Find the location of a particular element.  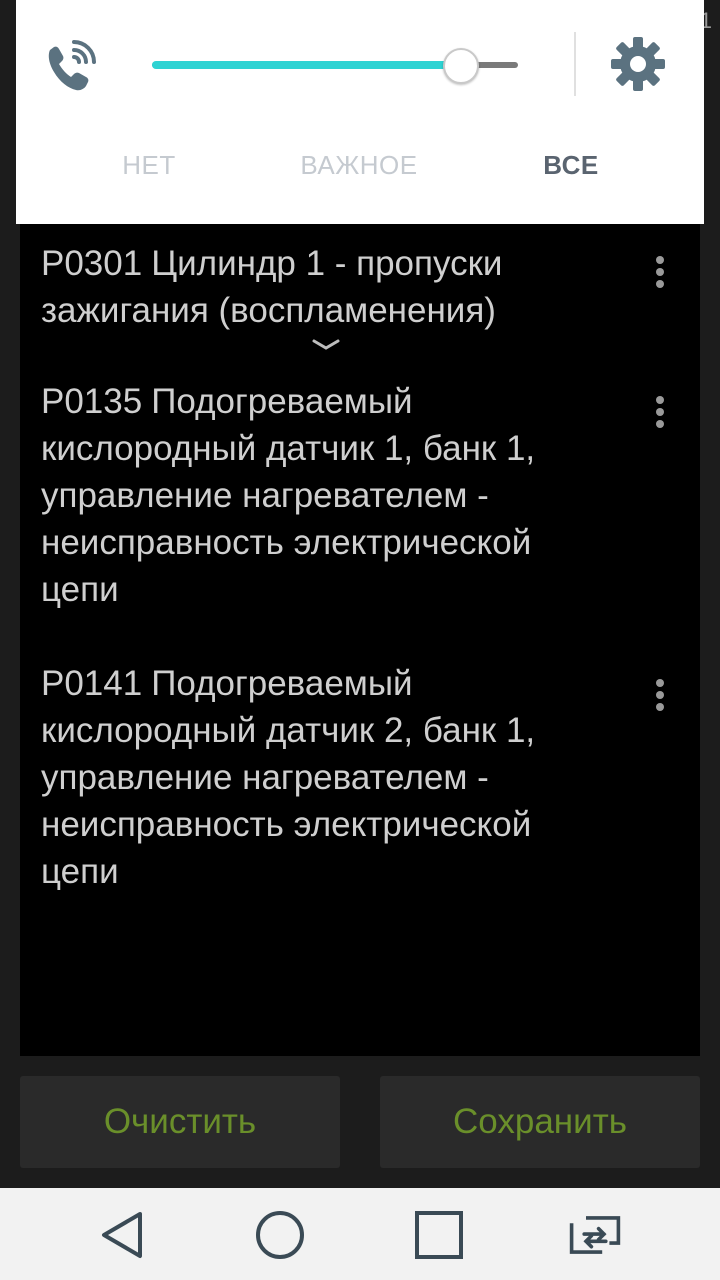

tab-none: НЕТ is located at coordinates (149, 165).